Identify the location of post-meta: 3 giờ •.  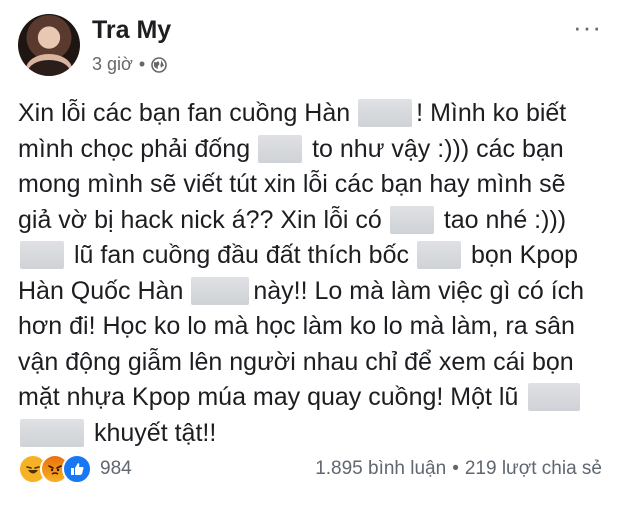
(129, 64).